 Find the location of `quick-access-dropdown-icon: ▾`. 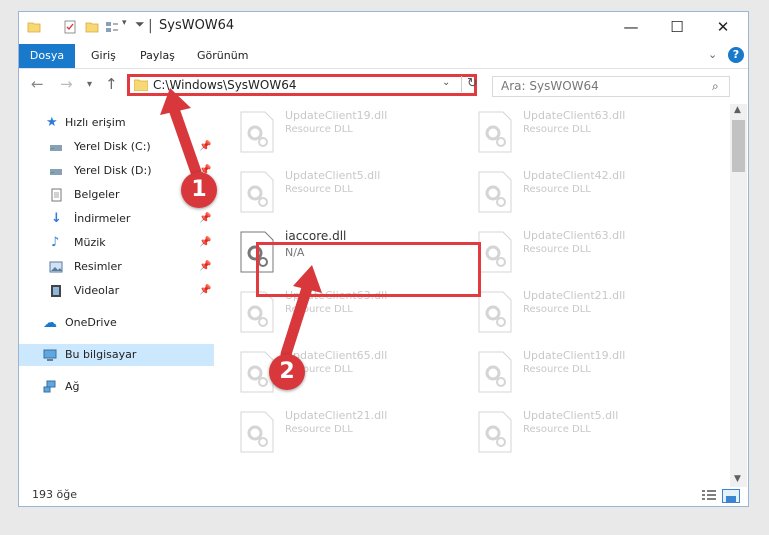

quick-access-dropdown-icon: ▾ is located at coordinates (124, 23).